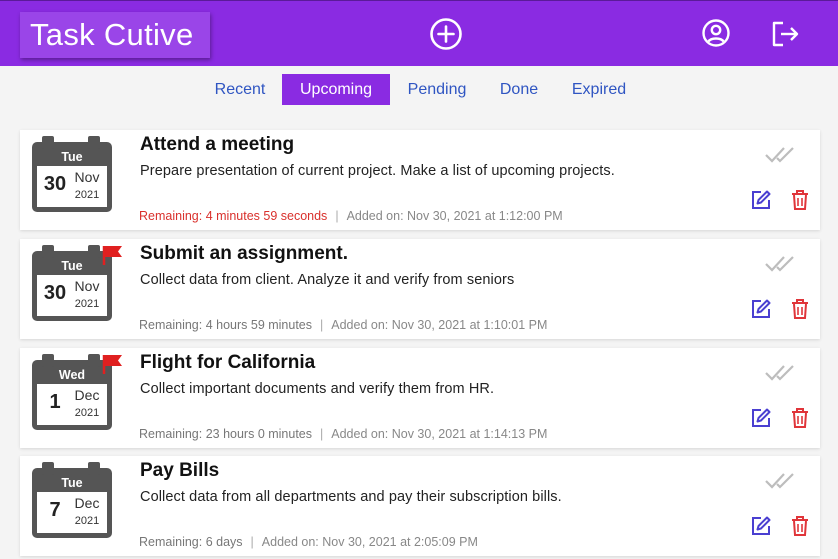  Describe the element at coordinates (599, 89) in the screenshot. I see `tab-expired: Expired` at that location.